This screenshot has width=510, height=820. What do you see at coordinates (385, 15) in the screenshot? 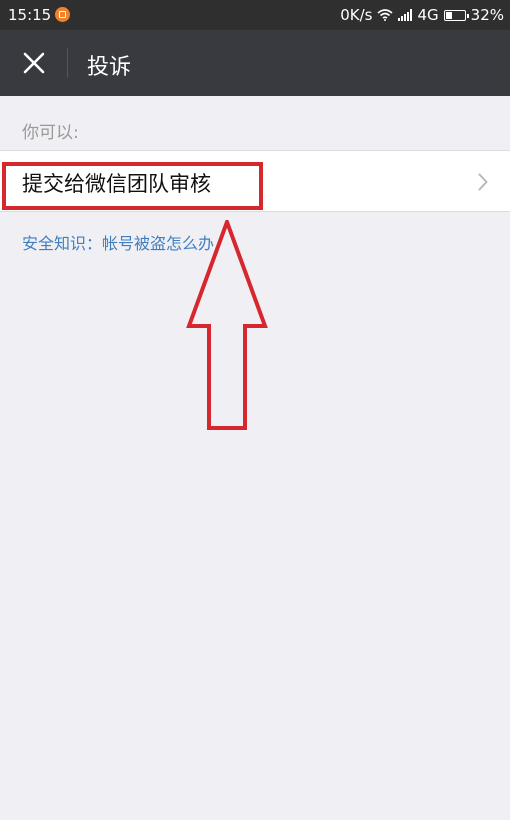
I see `wifi-icon` at bounding box center [385, 15].